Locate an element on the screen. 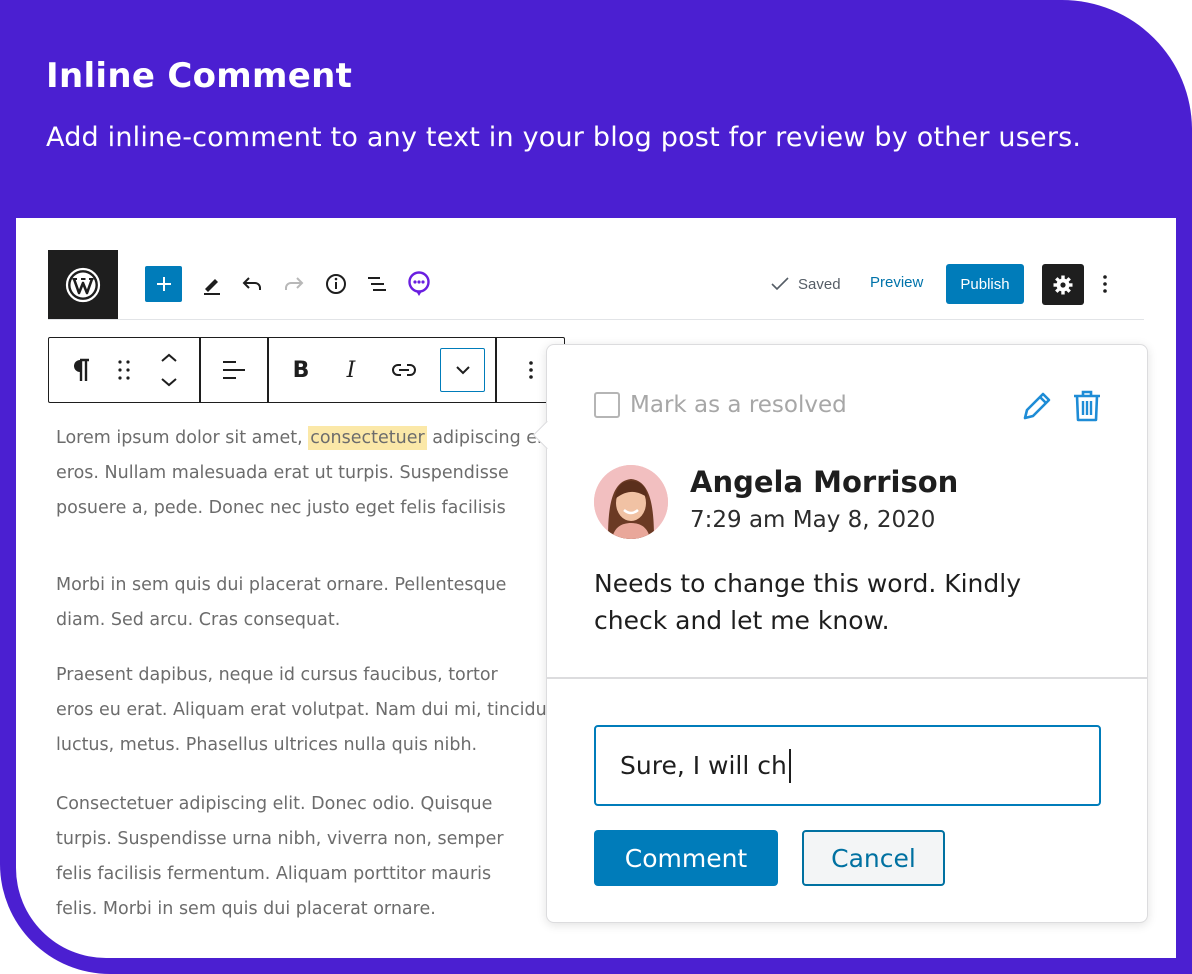 The height and width of the screenshot is (974, 1192). reply-input-value: Sure, I will ch is located at coordinates (703, 765).